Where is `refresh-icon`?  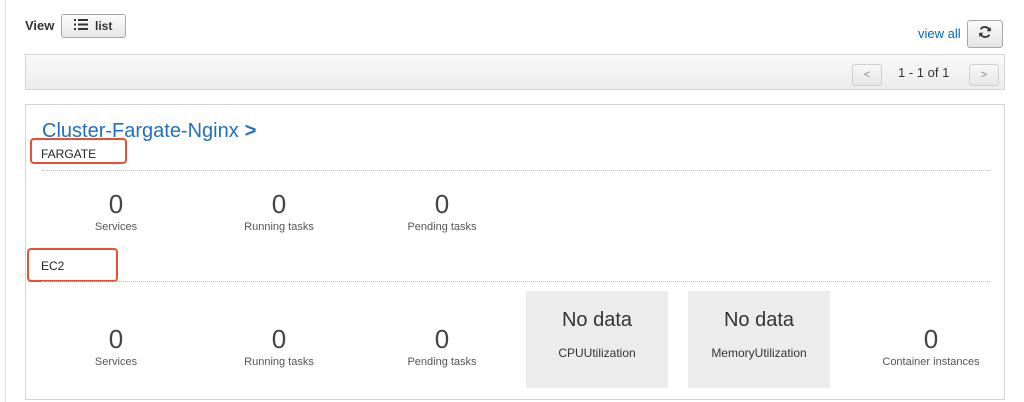 refresh-icon is located at coordinates (985, 34).